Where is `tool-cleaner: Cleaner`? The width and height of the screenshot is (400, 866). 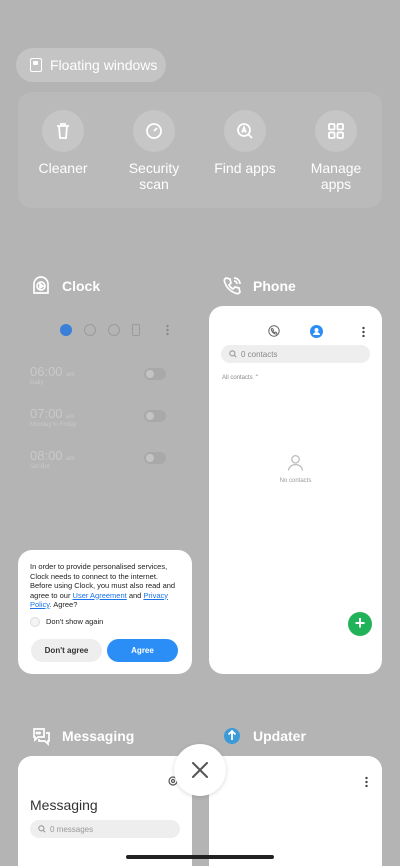 tool-cleaner: Cleaner is located at coordinates (63, 143).